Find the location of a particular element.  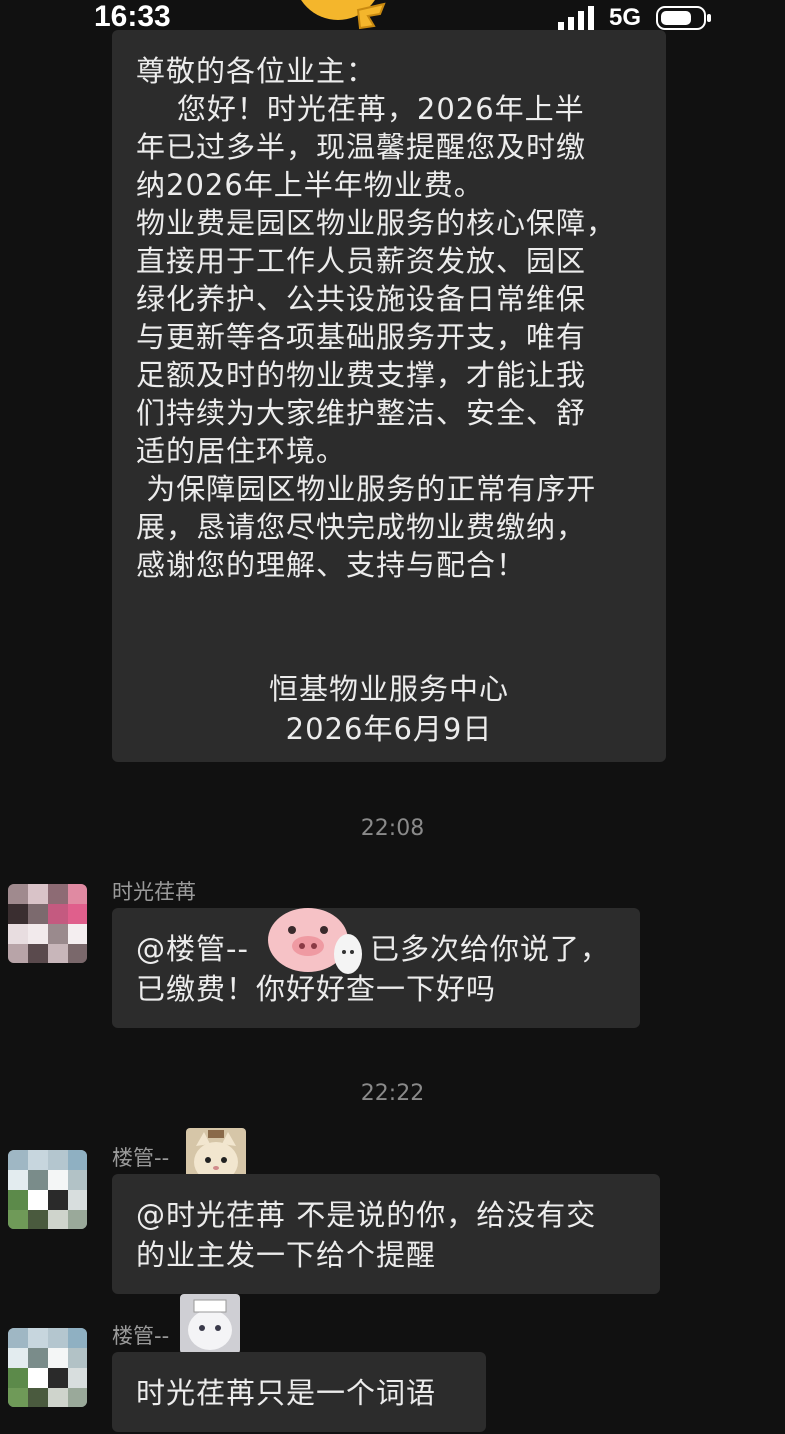

timestamp: 22:08 is located at coordinates (392, 828).